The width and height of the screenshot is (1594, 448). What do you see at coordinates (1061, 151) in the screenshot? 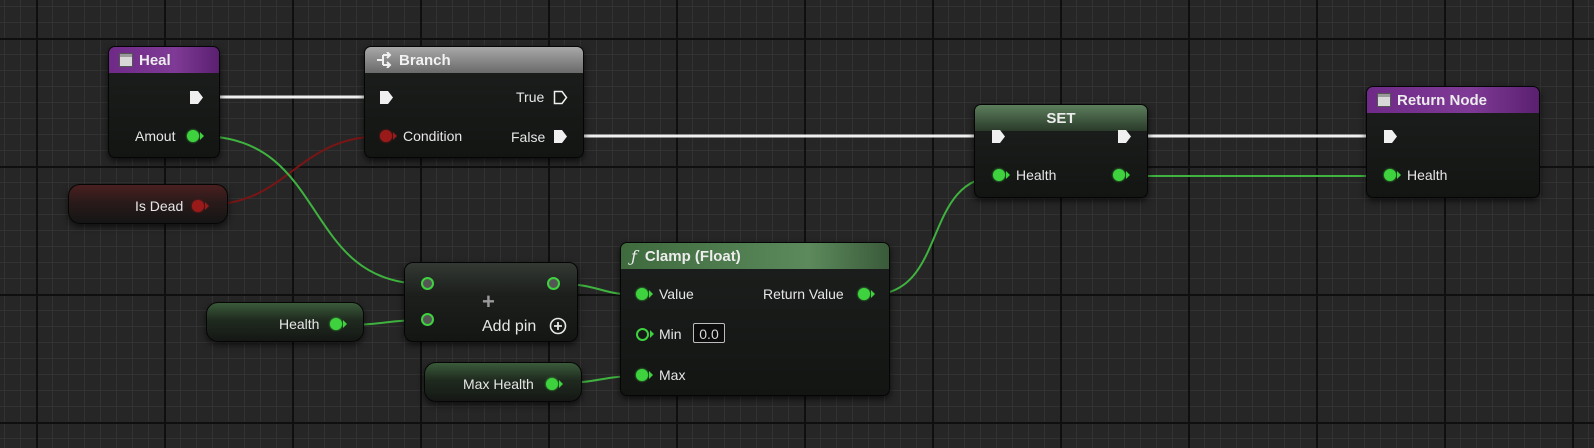
I see `set-node: SET Health` at bounding box center [1061, 151].